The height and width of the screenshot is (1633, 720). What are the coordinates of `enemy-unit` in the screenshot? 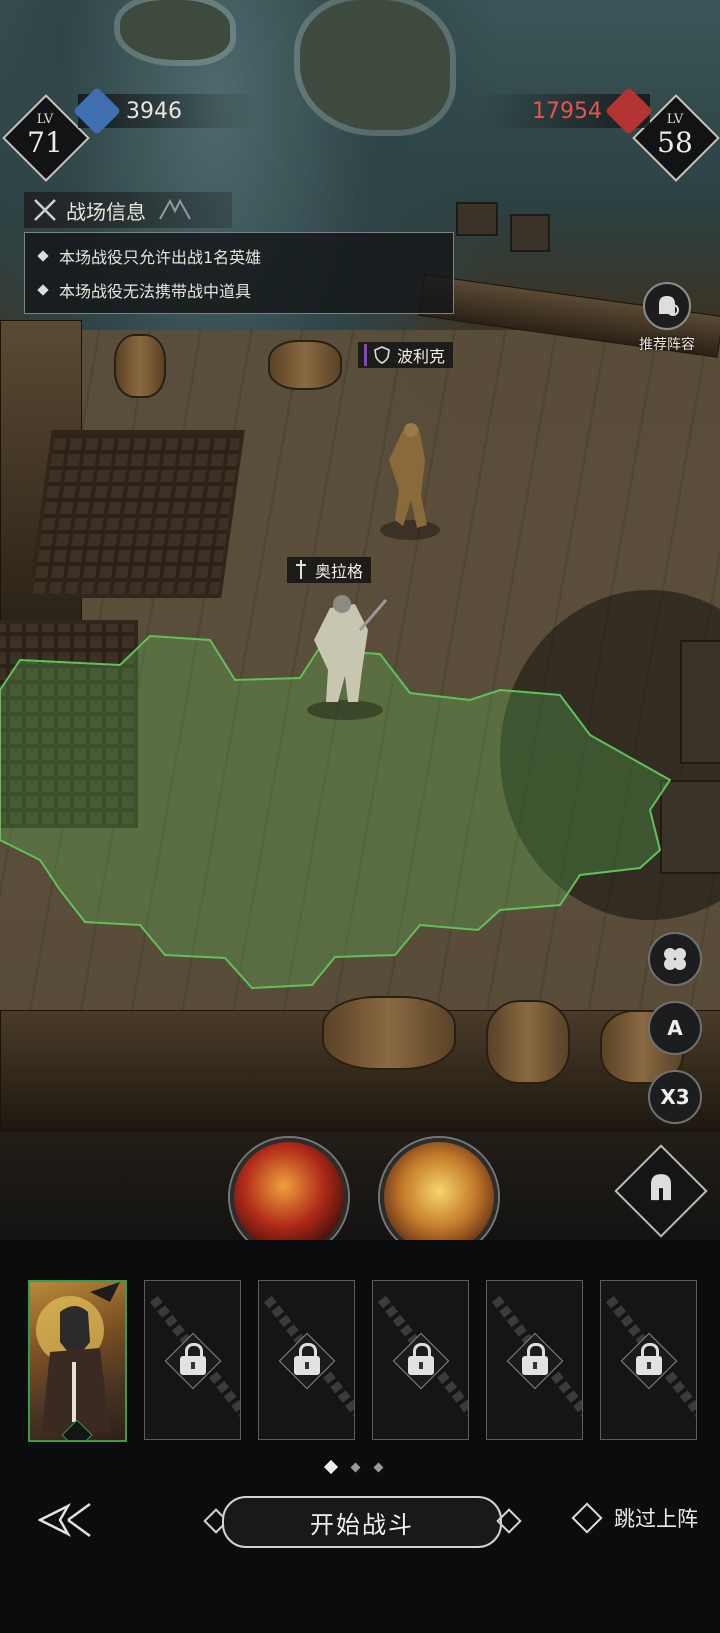 It's located at (410, 485).